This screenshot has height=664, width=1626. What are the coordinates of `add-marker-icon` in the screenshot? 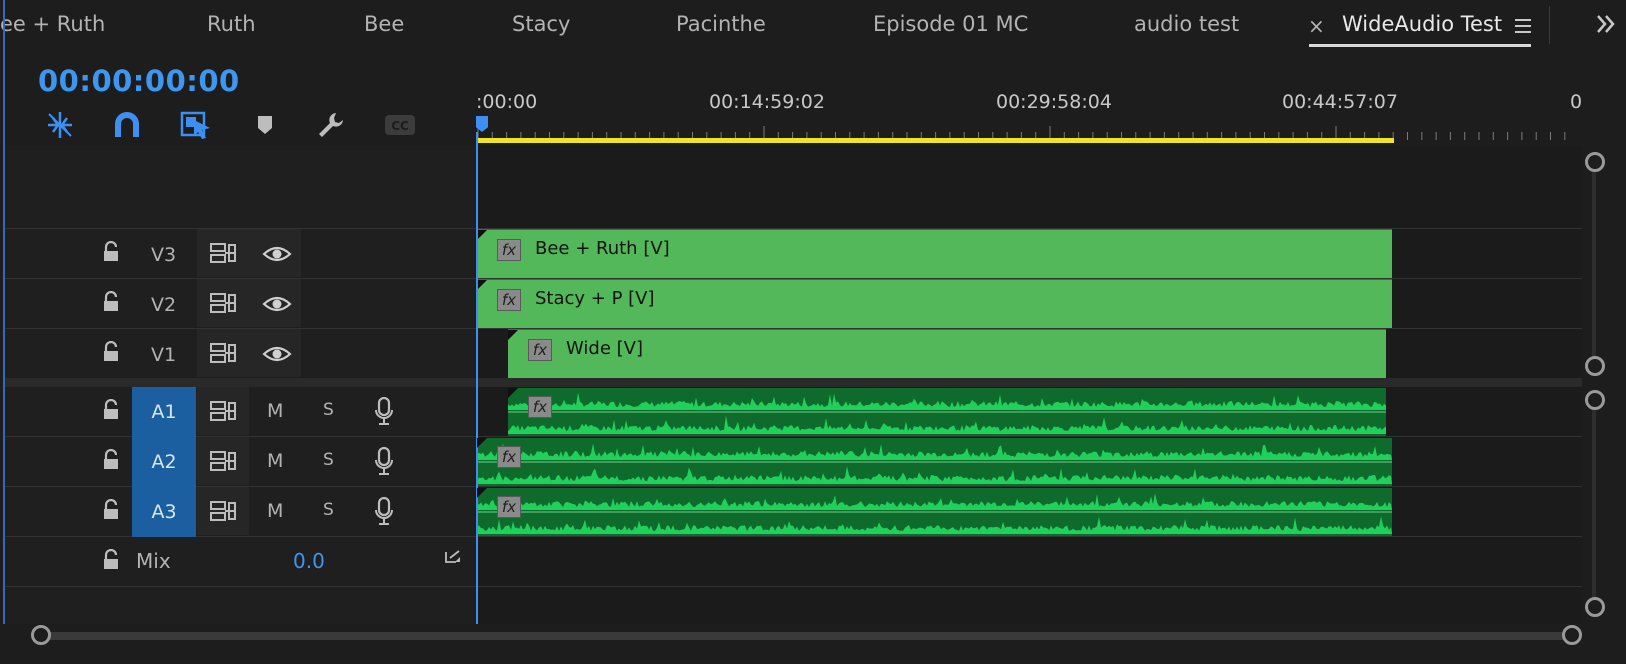 It's located at (265, 125).